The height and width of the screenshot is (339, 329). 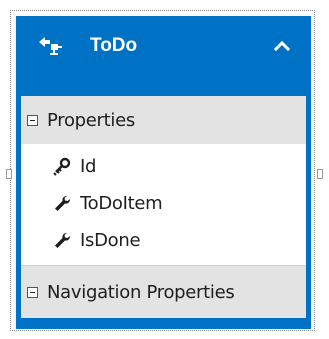 I want to click on property-item-todoitem: ToDoItem, so click(x=163, y=203).